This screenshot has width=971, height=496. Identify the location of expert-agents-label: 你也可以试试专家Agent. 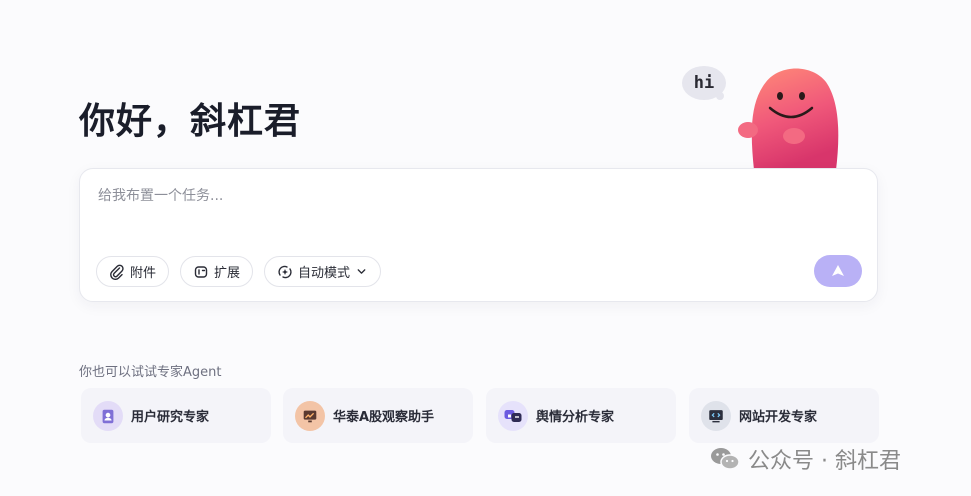
(150, 372).